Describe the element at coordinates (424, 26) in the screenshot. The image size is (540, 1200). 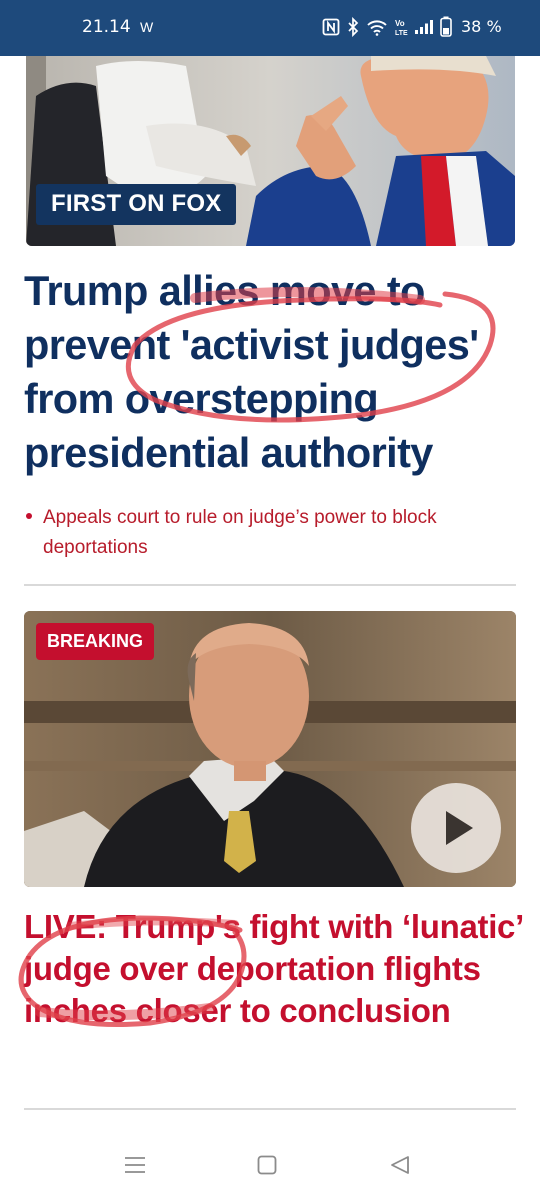
I see `signal-icon` at that location.